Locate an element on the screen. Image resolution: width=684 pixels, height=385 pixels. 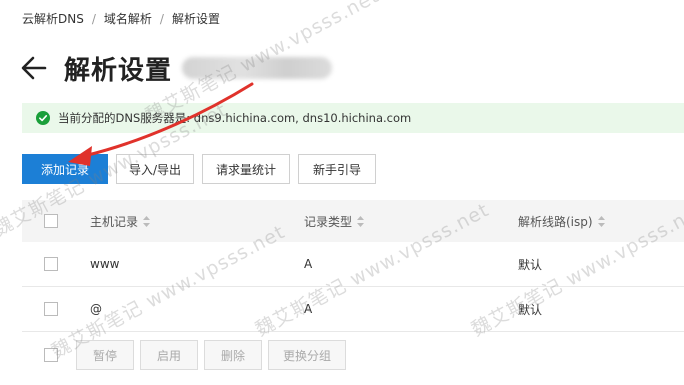
bulk-actions-bar: 暂停 启用 删除 更换分组 is located at coordinates (187, 355).